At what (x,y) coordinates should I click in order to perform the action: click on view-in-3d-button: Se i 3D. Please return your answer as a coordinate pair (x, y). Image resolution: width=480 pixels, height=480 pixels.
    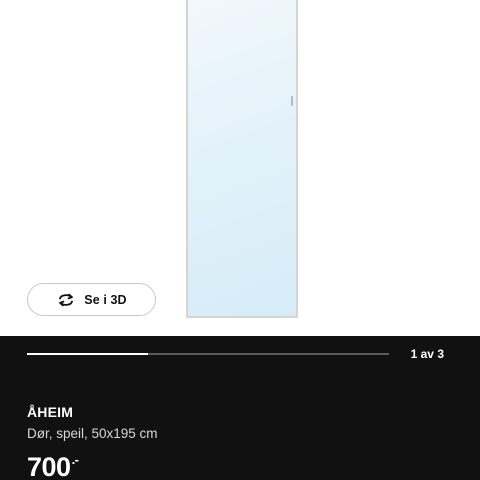
    Looking at the image, I should click on (91, 299).